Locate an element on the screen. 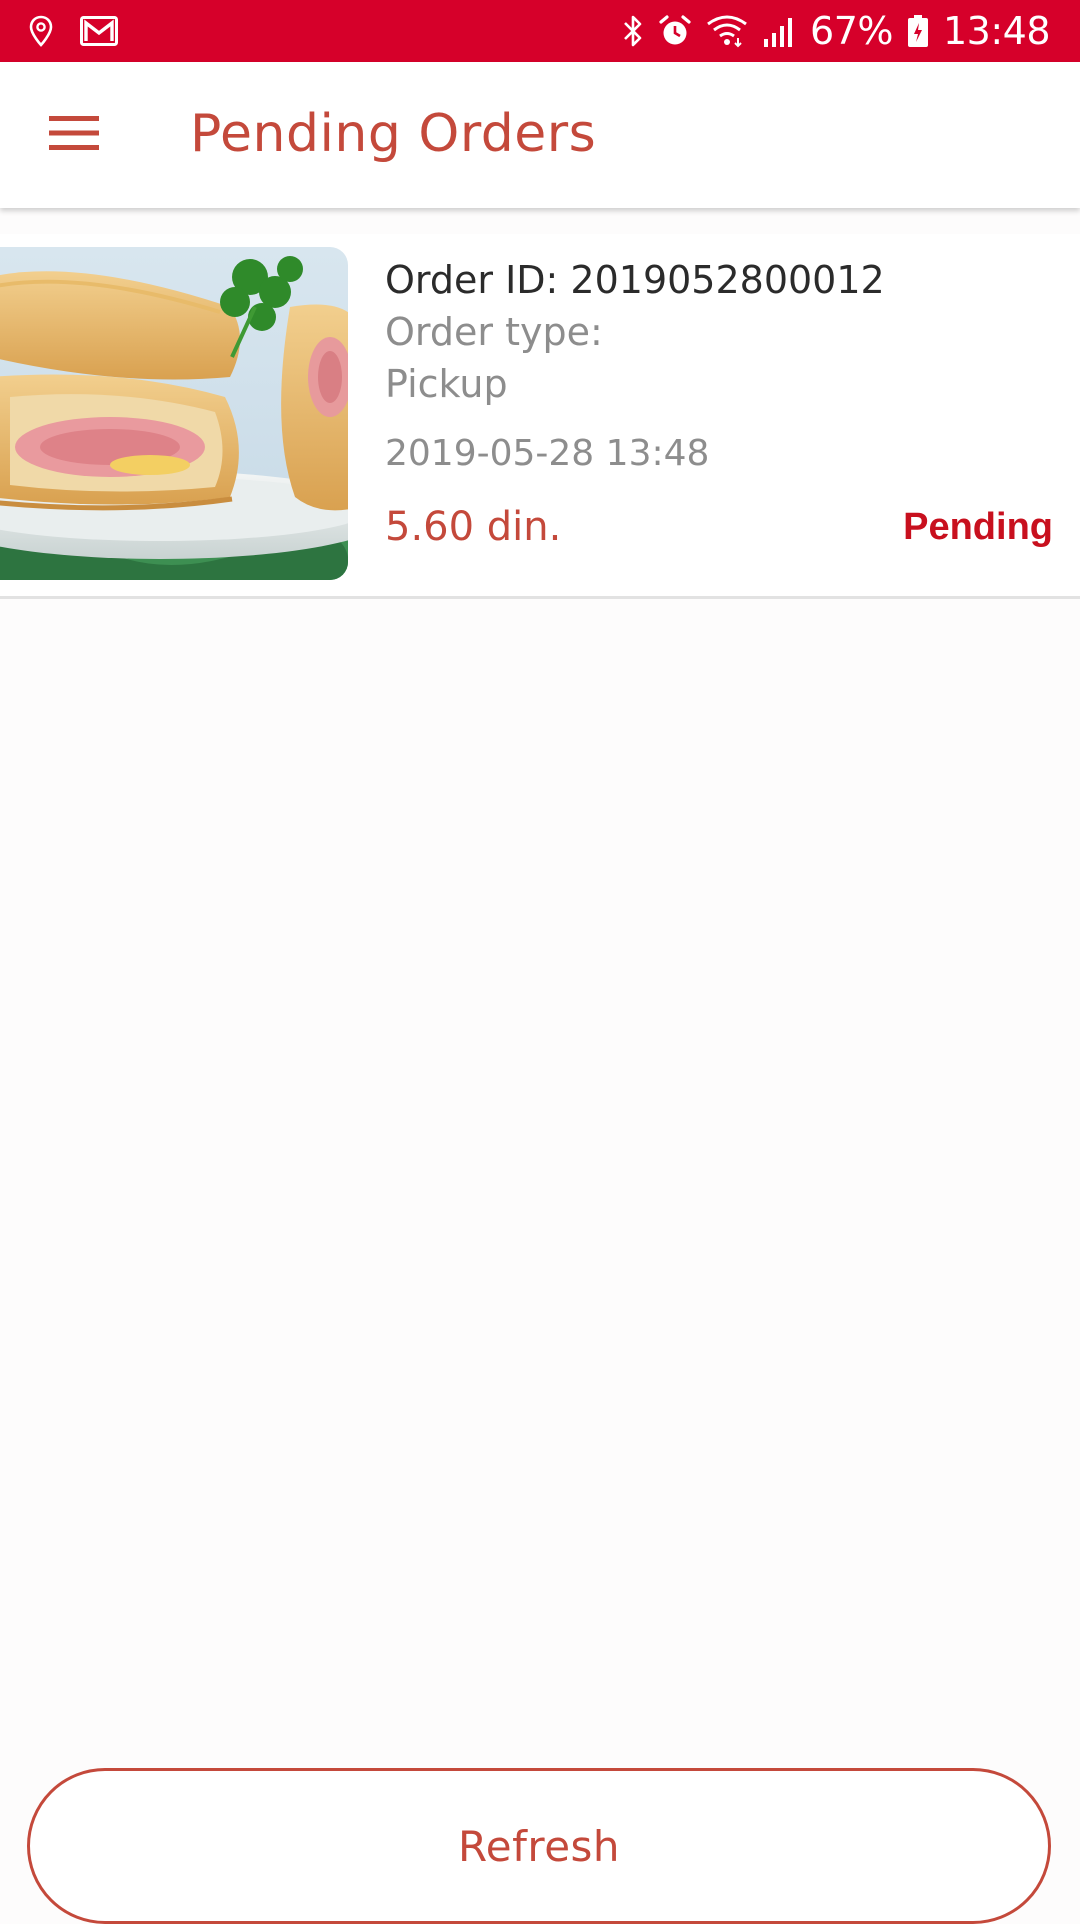 This screenshot has height=1924, width=1080. location-pin-icon is located at coordinates (41, 31).